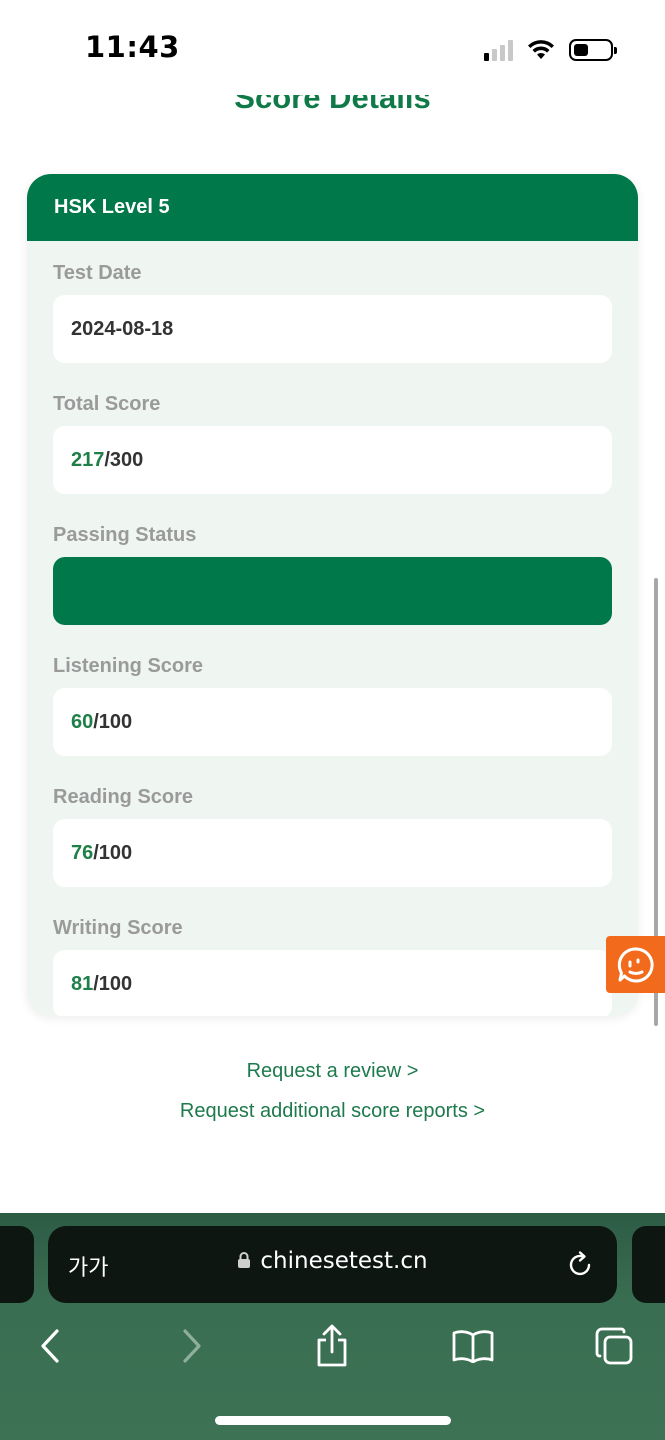 This screenshot has width=665, height=1440. I want to click on request-review-link: Request a review >, so click(332, 1076).